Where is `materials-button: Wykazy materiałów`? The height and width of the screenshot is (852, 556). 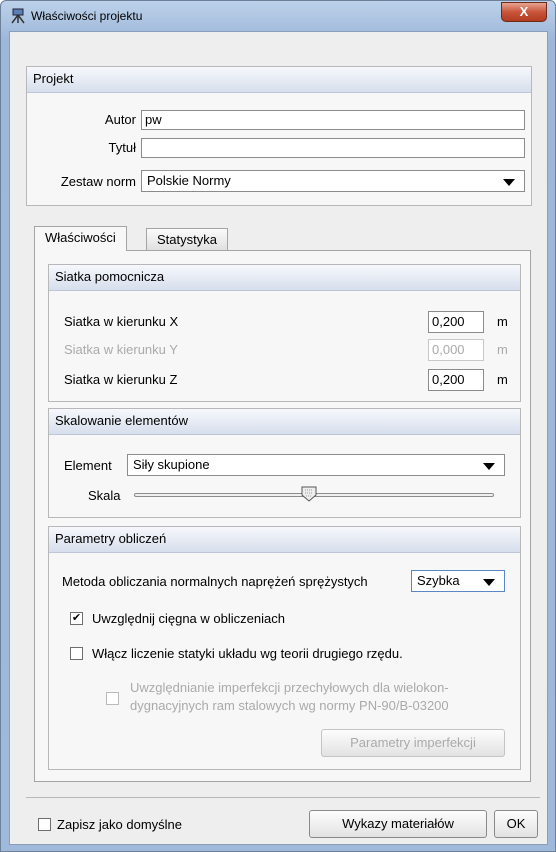
materials-button: Wykazy materiałów is located at coordinates (398, 824).